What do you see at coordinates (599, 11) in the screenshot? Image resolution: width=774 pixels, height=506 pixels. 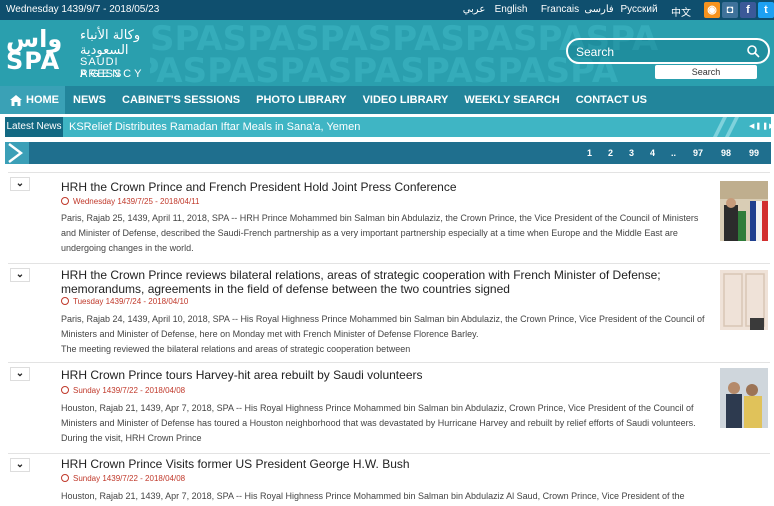 I see `language-persian-link: فارسی` at bounding box center [599, 11].